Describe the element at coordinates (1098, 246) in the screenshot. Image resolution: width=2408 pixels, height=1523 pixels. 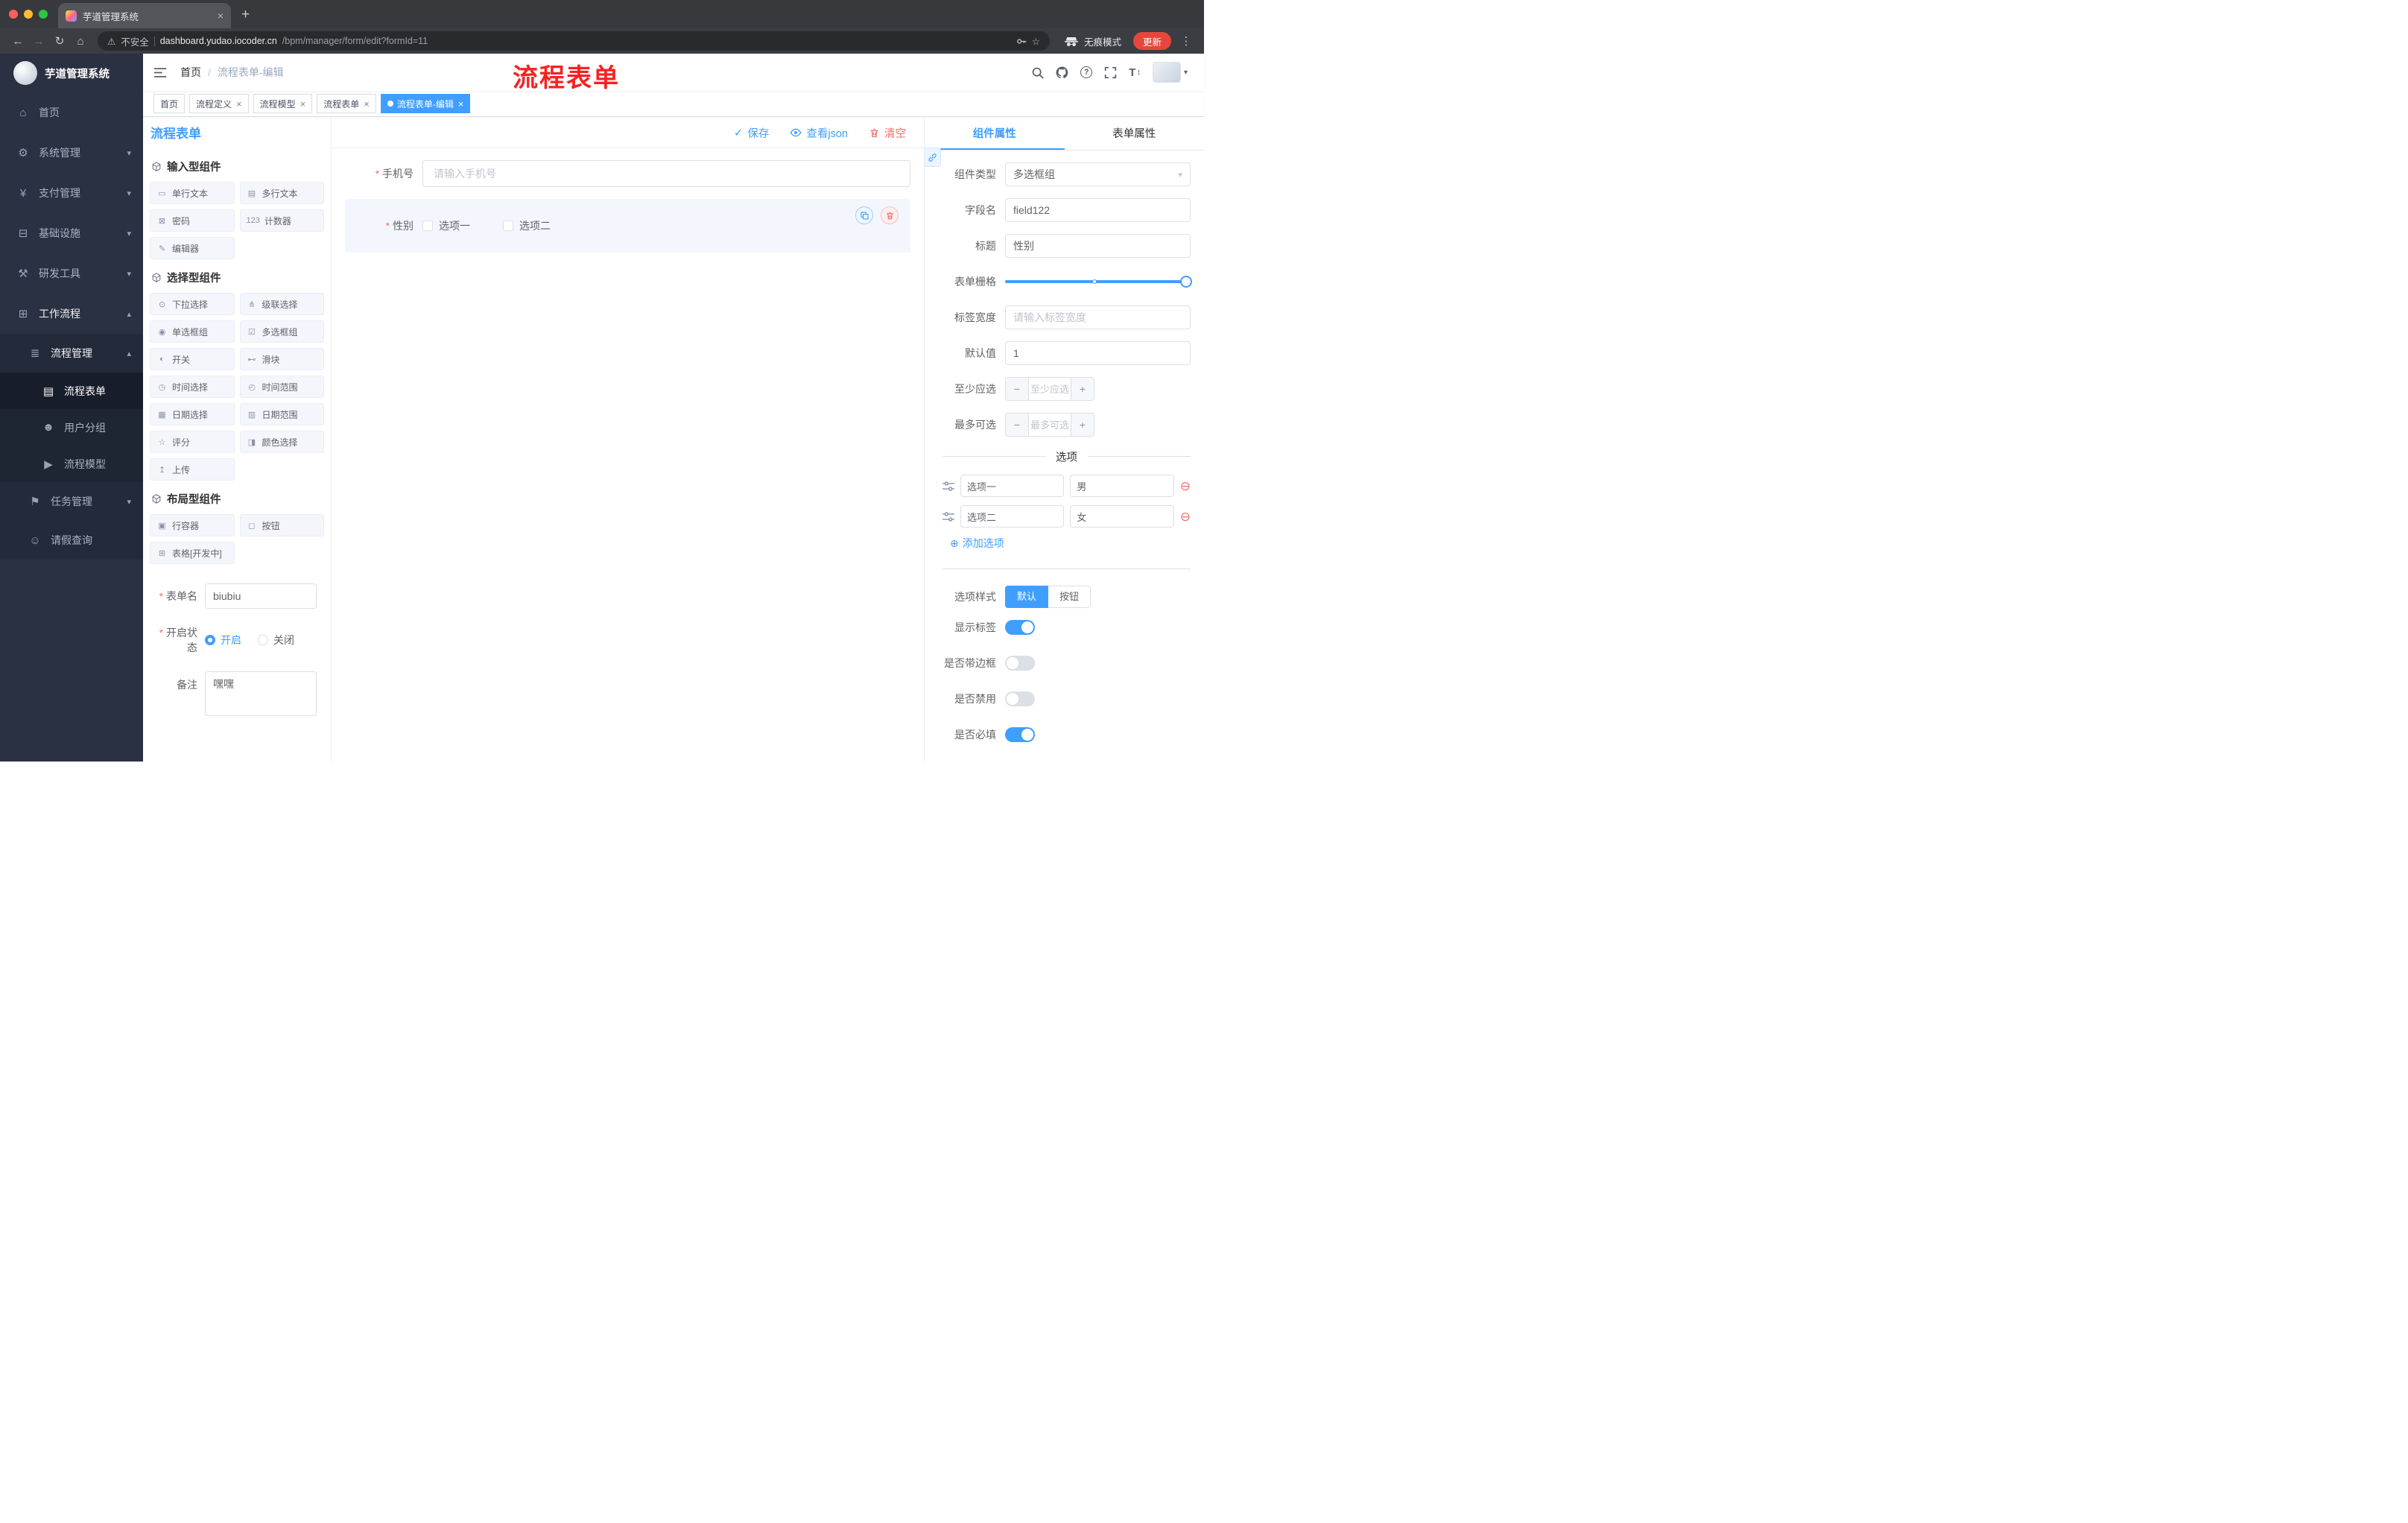
I see `title-input` at that location.